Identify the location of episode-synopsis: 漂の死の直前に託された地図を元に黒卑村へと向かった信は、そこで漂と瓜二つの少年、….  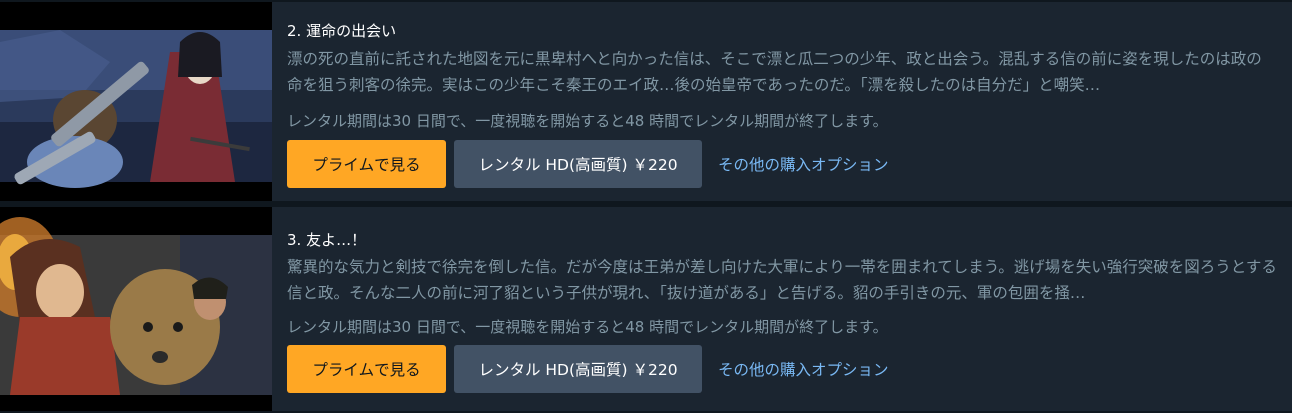
(774, 72).